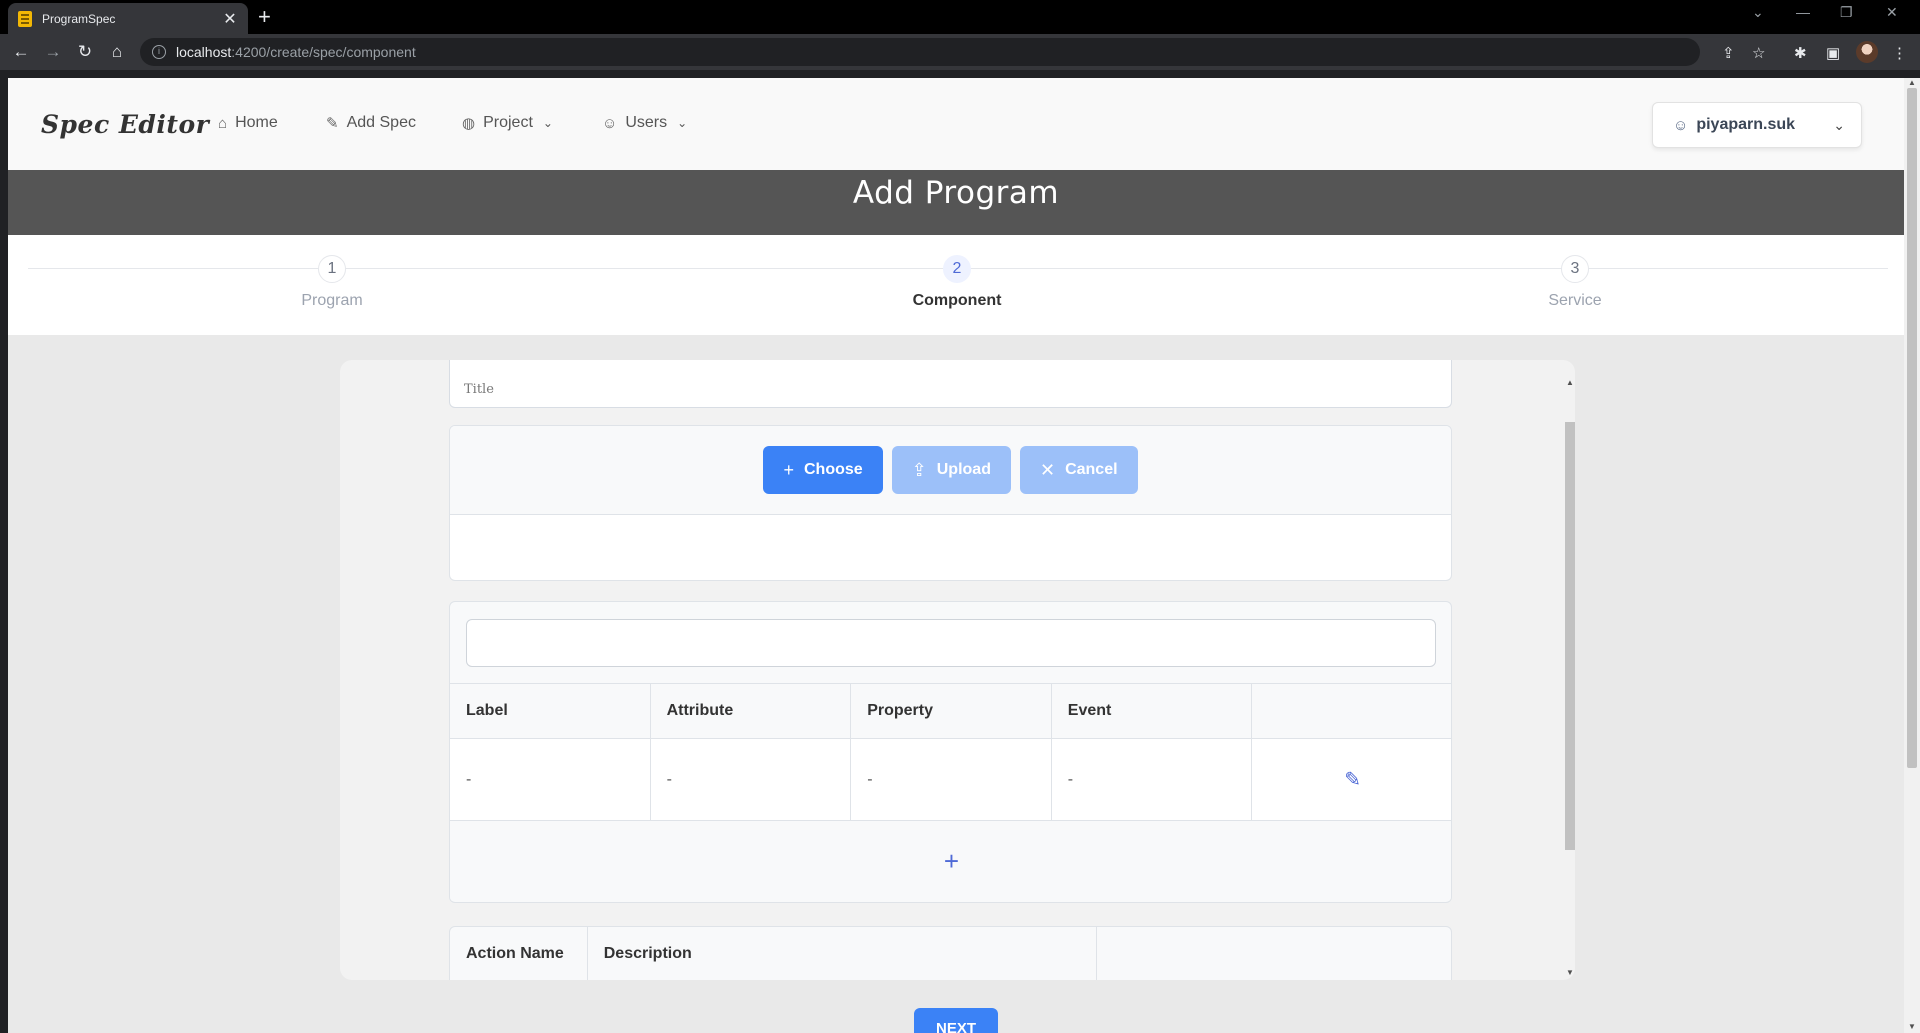 The image size is (1920, 1033). I want to click on browser-menu-icon: ⋮, so click(1899, 53).